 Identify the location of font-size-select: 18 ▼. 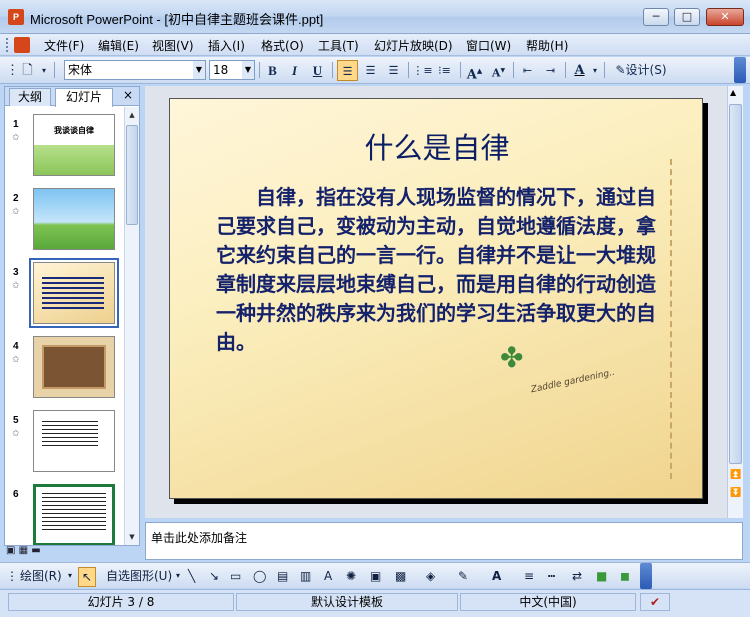
(232, 70).